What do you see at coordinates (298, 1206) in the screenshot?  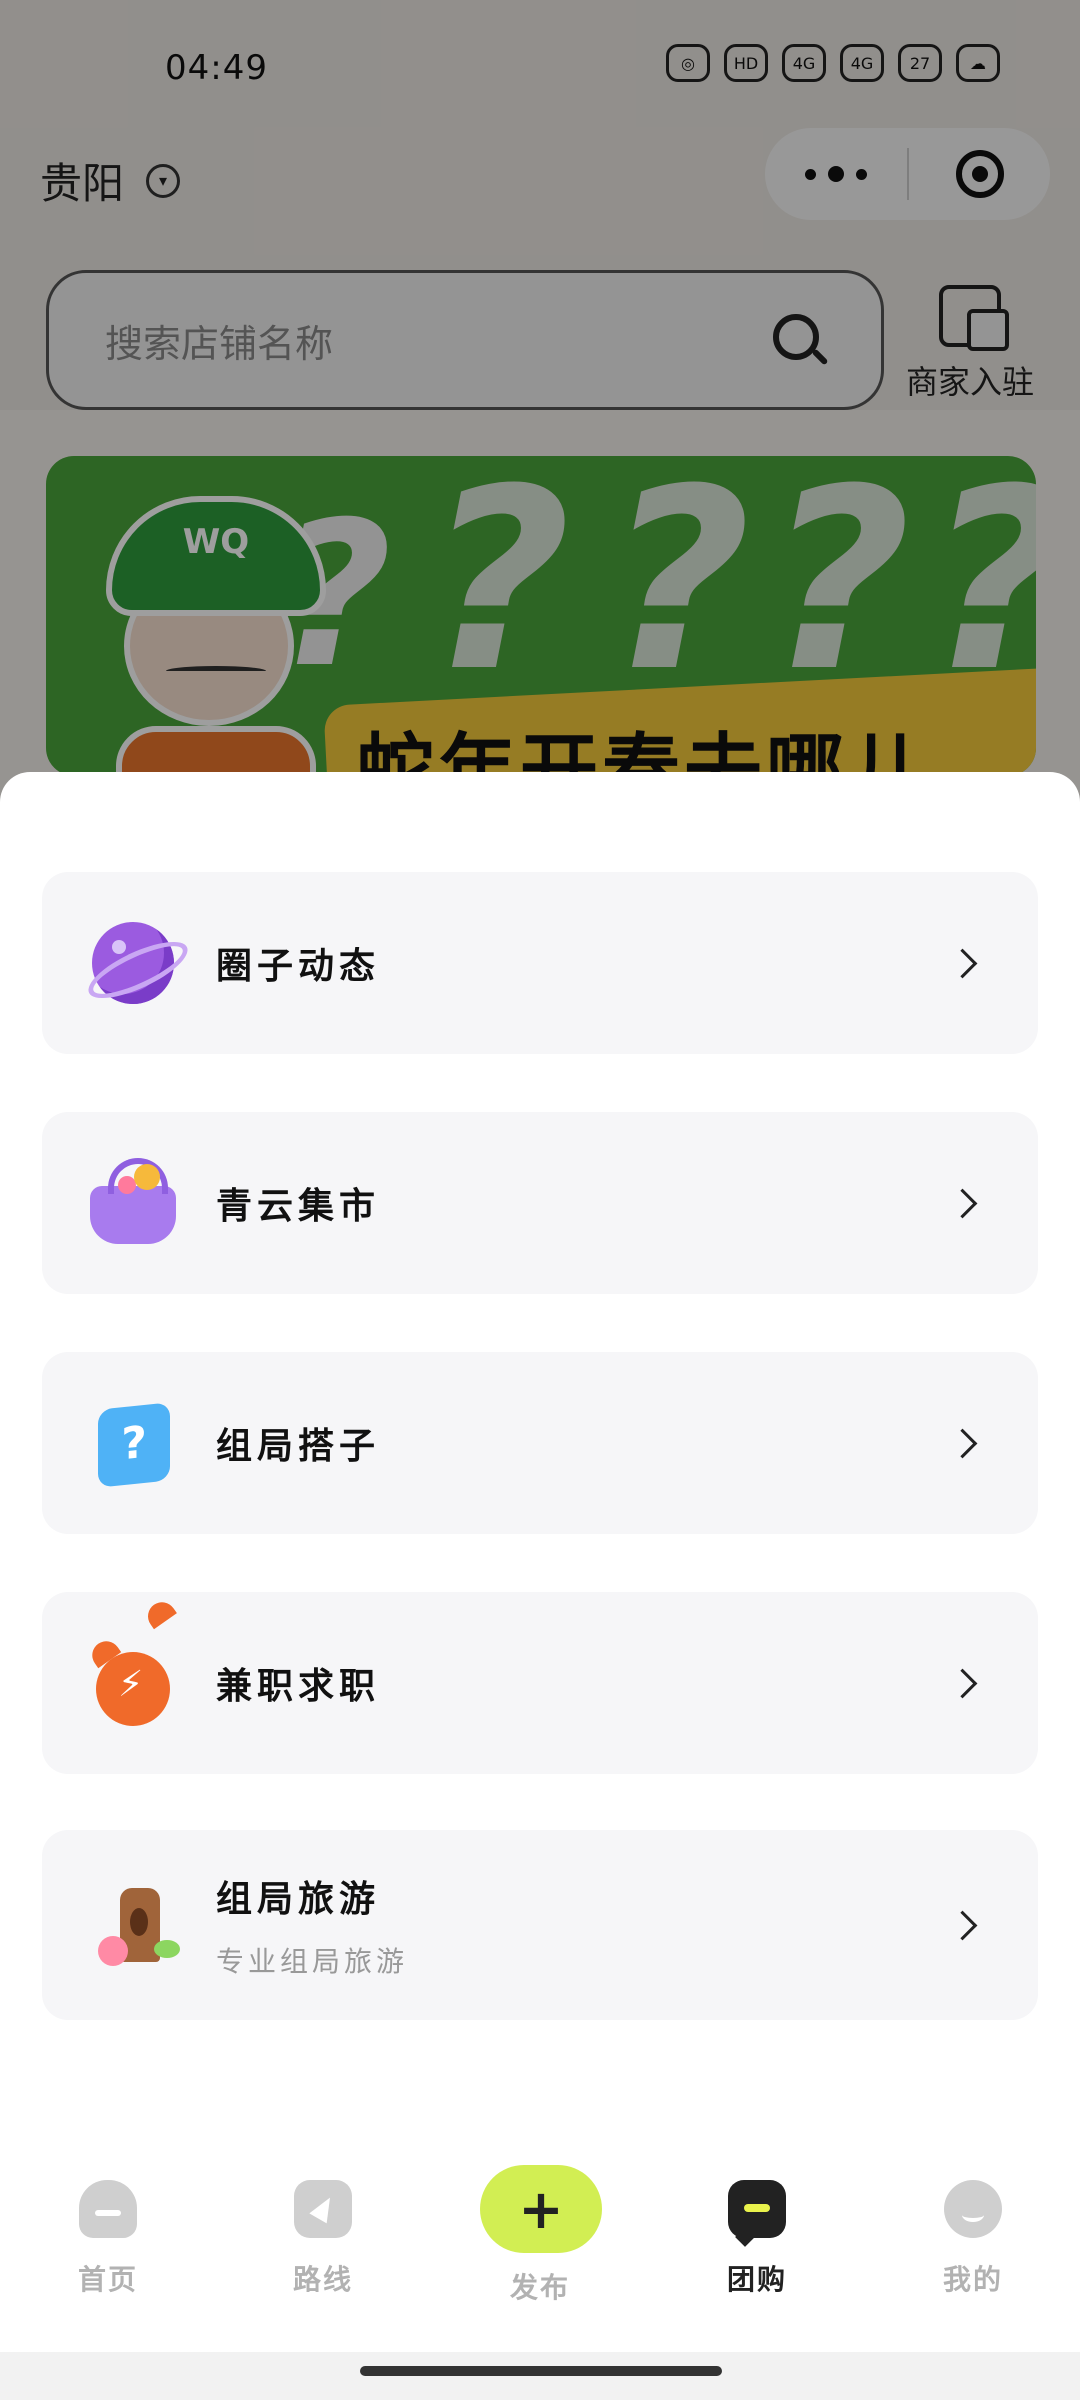 I see `menu-item-title: 青云集市` at bounding box center [298, 1206].